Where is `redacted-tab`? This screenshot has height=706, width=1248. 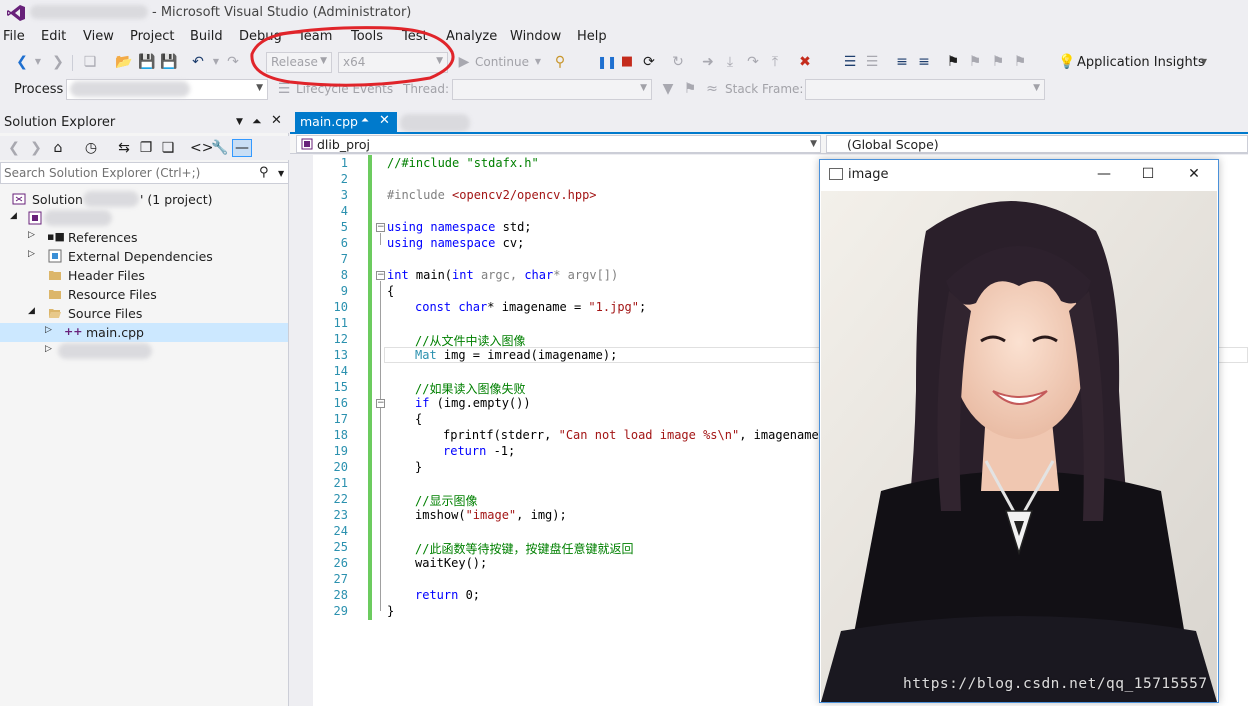 redacted-tab is located at coordinates (435, 123).